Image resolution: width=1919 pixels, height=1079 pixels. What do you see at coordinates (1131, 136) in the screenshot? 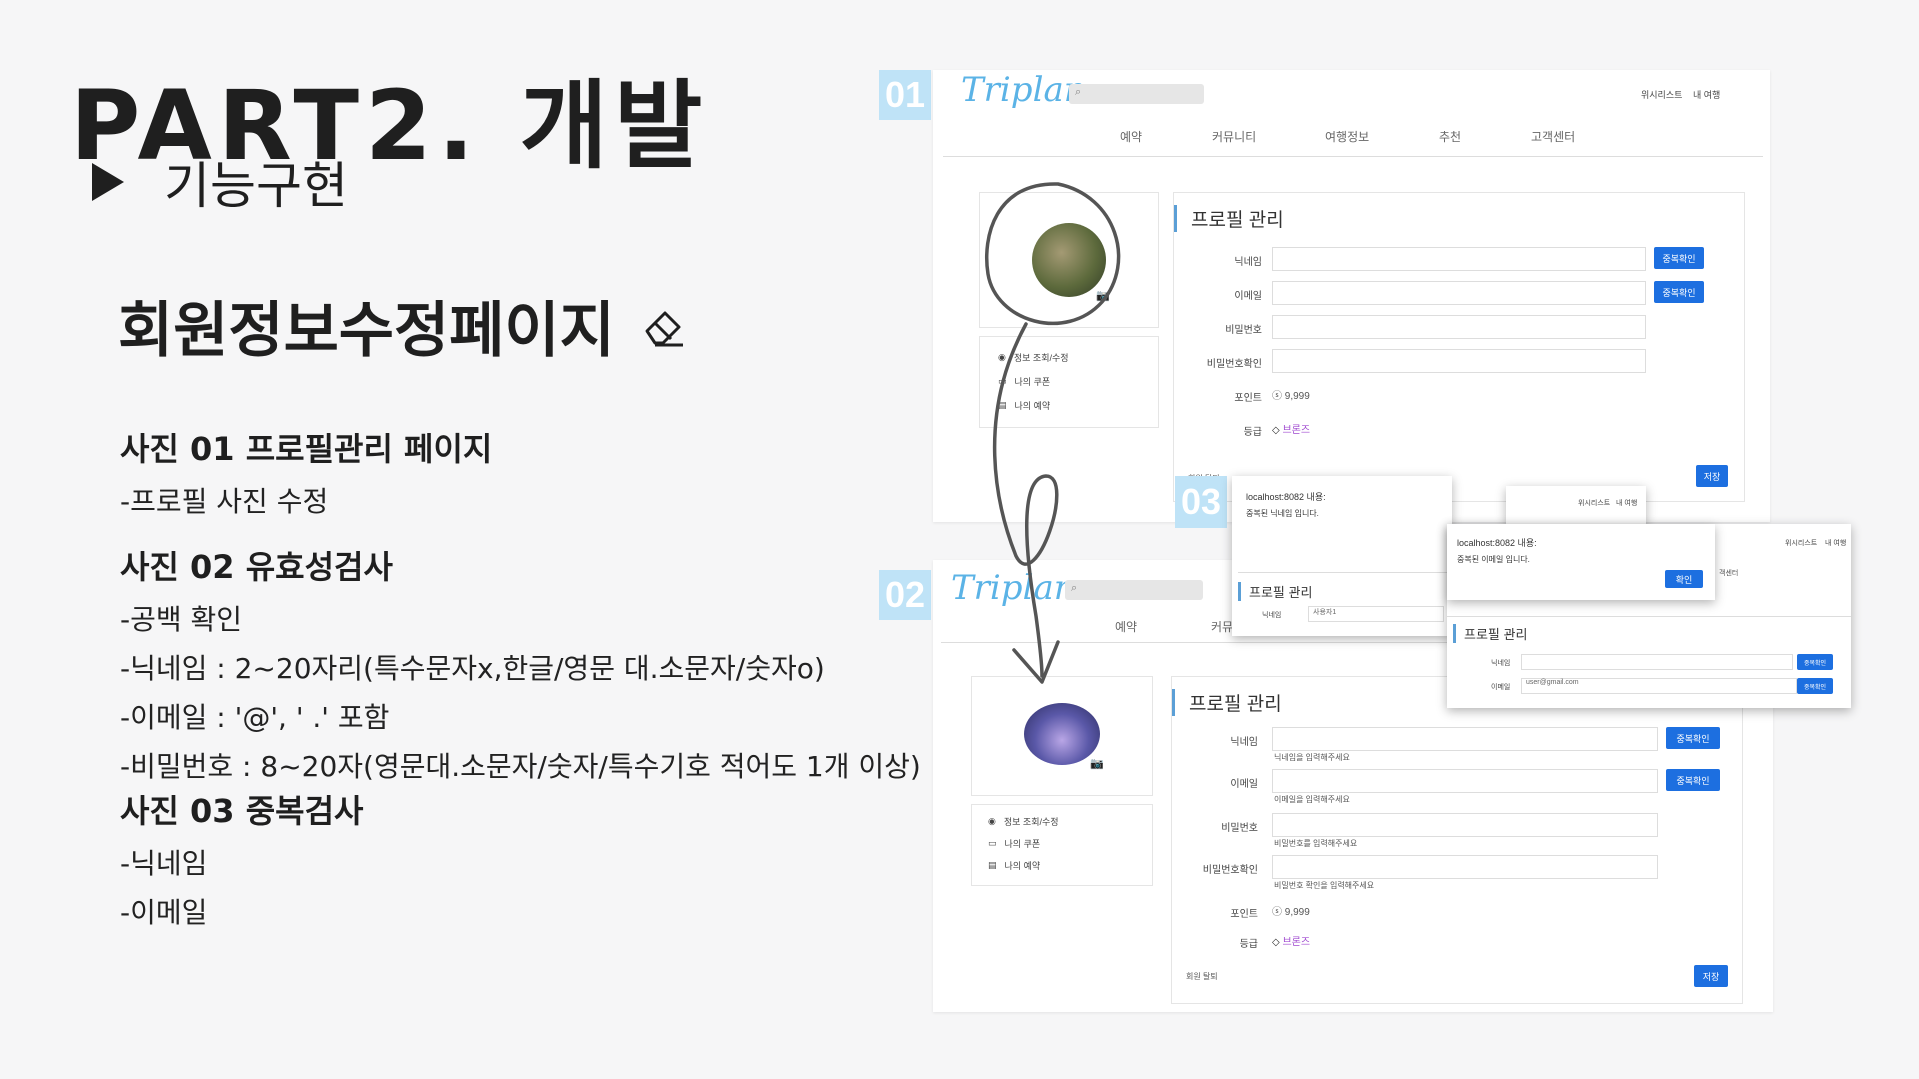
I see `nav-reservation: 예약` at bounding box center [1131, 136].